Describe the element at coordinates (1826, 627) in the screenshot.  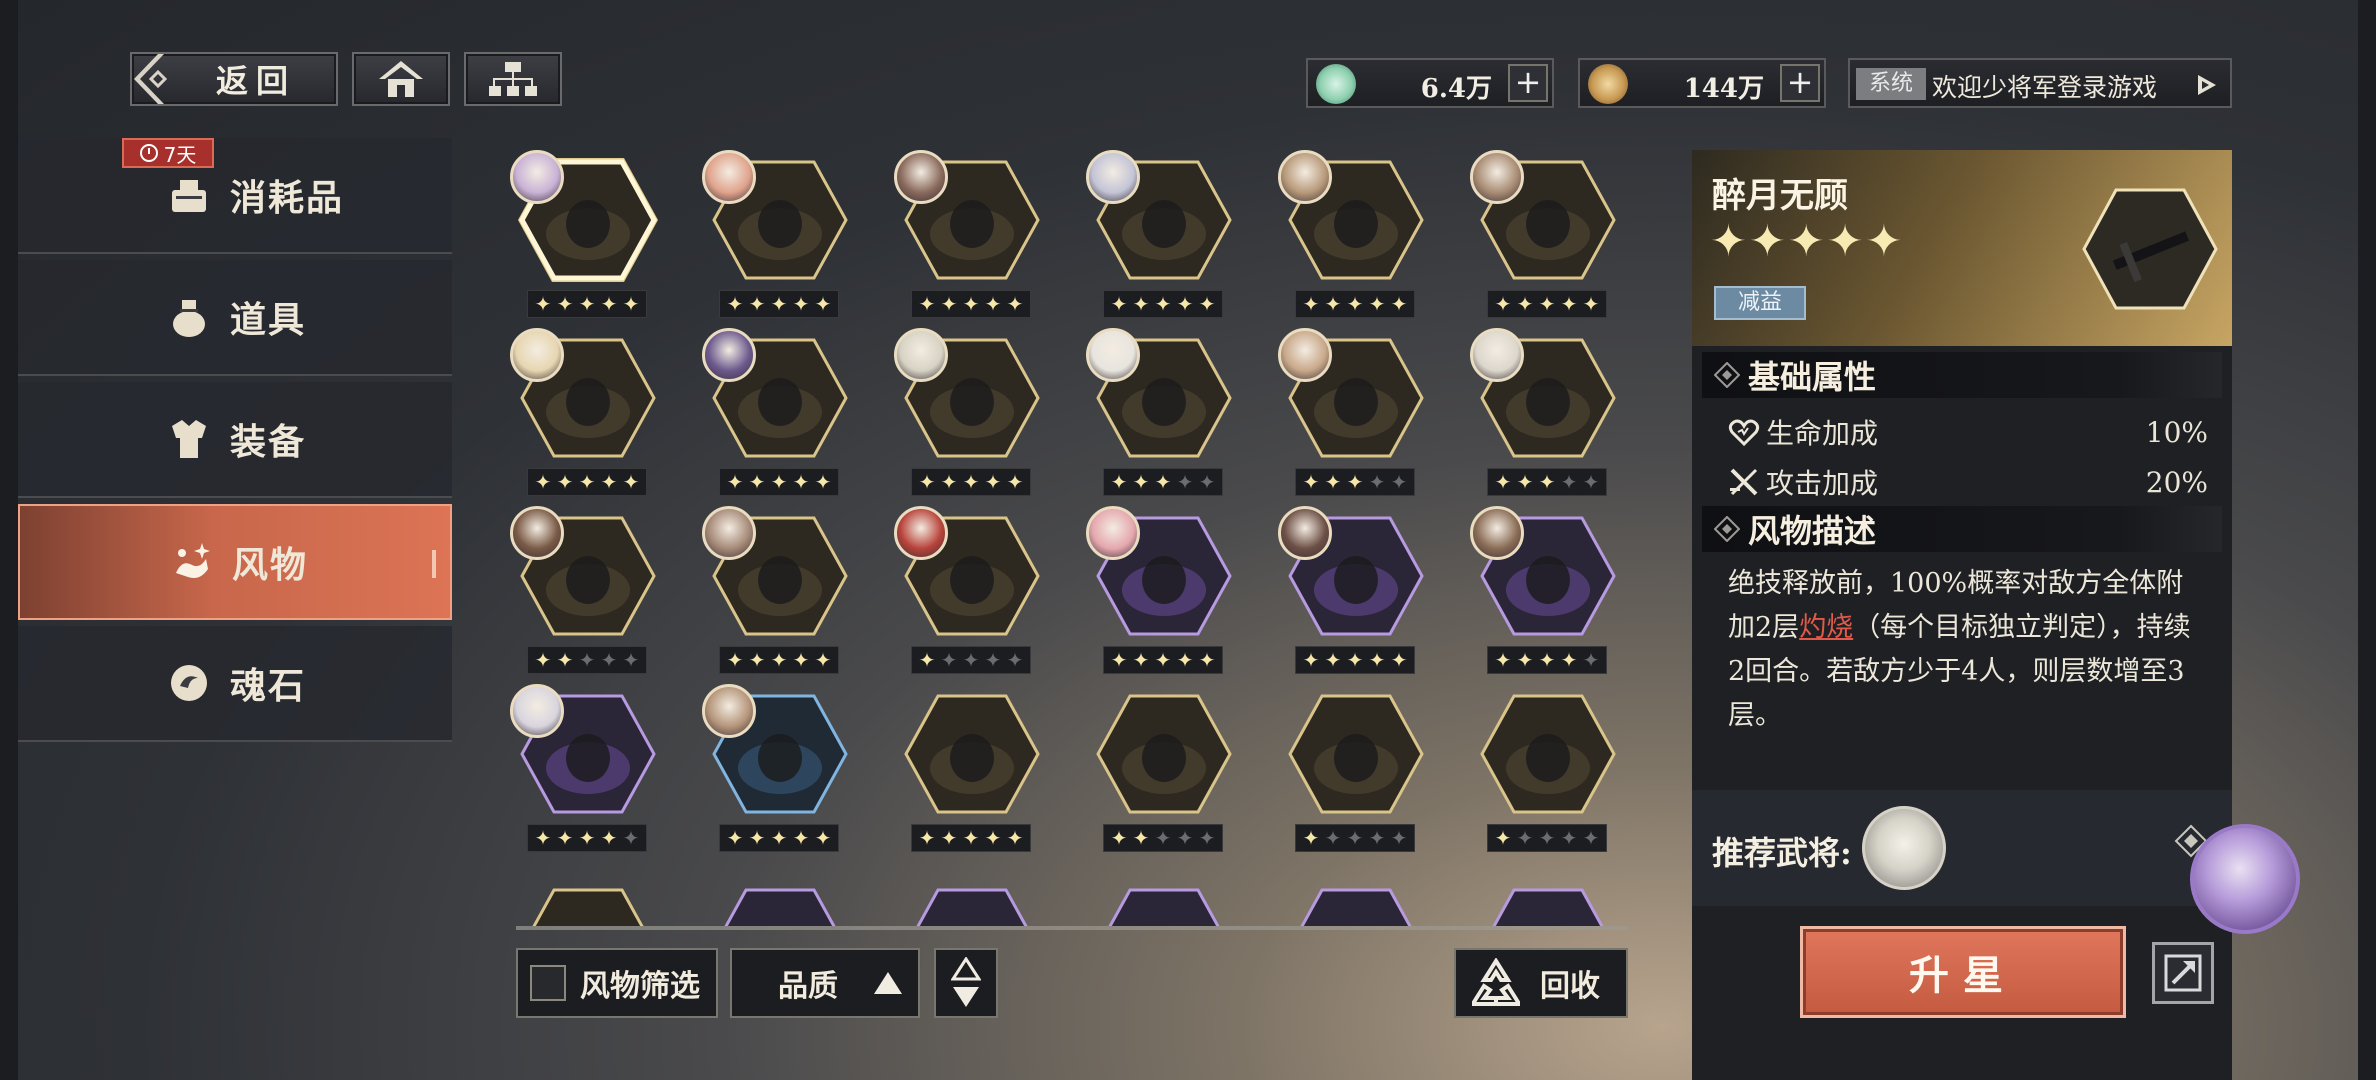
I see `burn-keyword-link: 灼烧` at that location.